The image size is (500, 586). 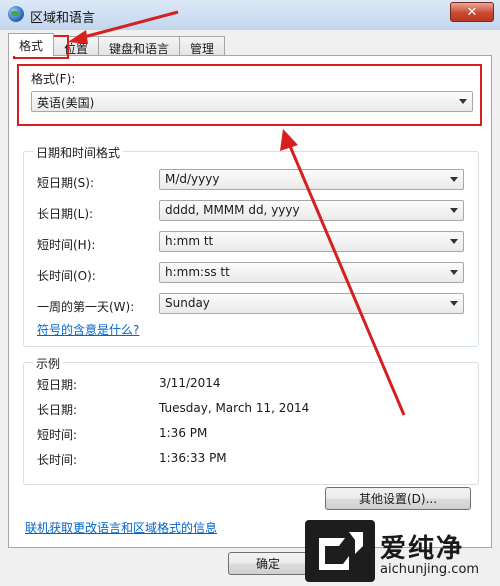 I want to click on arrow-to-tab, so click(x=129, y=25).